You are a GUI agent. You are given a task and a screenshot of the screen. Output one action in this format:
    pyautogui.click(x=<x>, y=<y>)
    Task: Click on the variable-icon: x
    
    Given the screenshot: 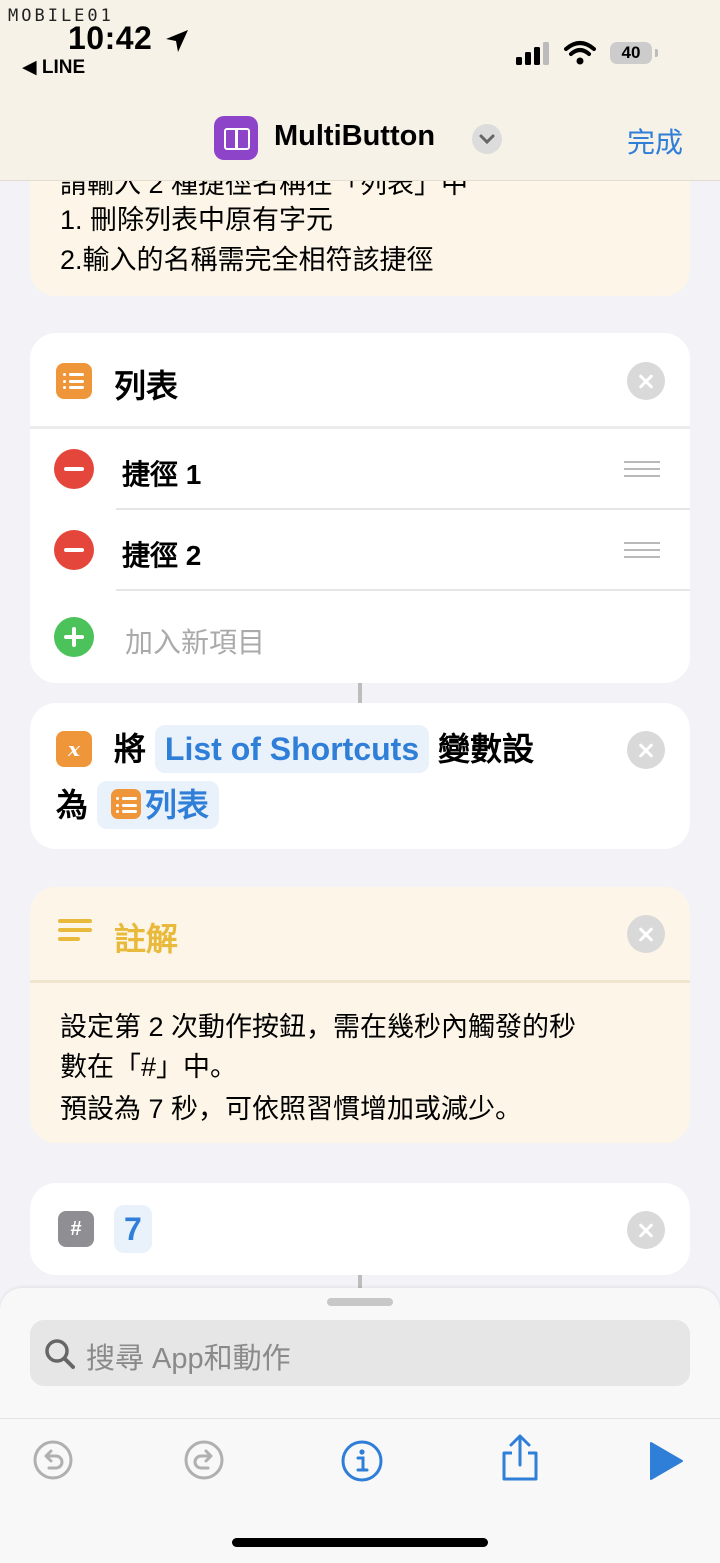 What is the action you would take?
    pyautogui.click(x=74, y=749)
    